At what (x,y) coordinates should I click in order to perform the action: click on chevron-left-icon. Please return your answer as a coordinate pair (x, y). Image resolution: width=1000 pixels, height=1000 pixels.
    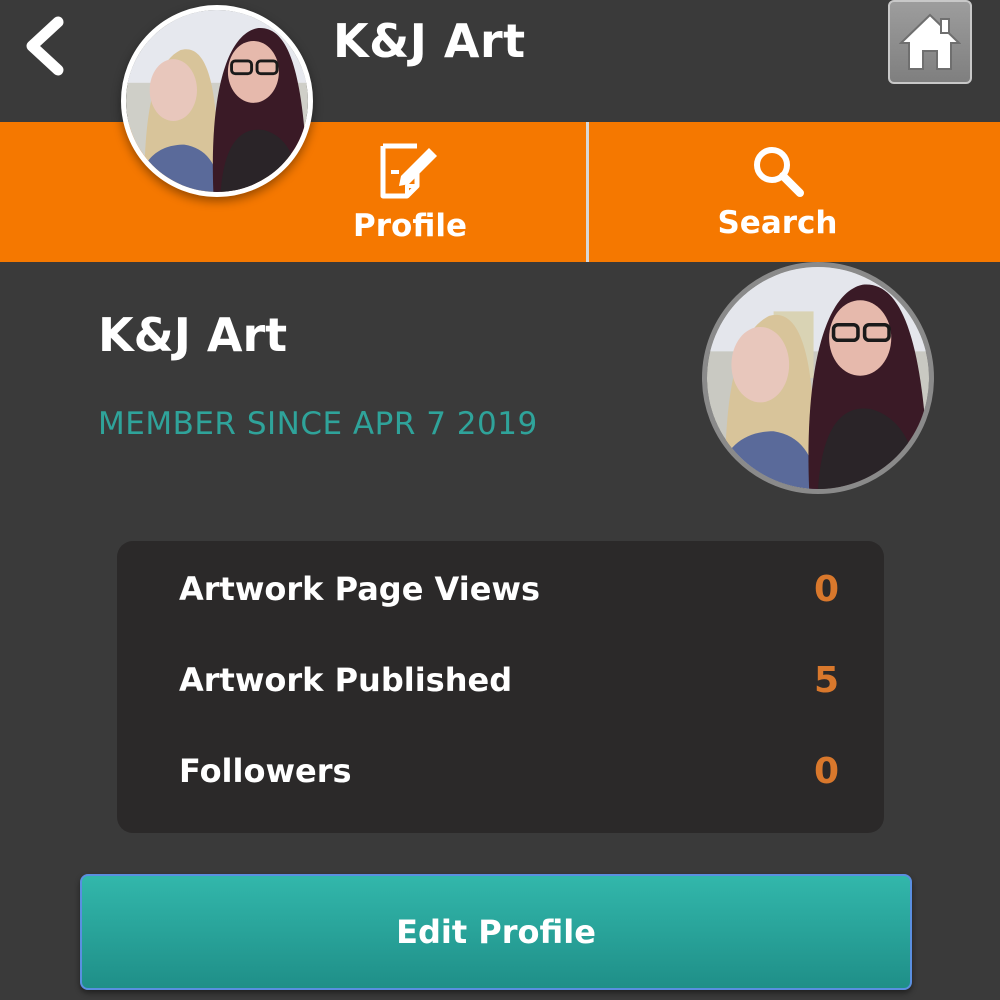
    Looking at the image, I should click on (45, 46).